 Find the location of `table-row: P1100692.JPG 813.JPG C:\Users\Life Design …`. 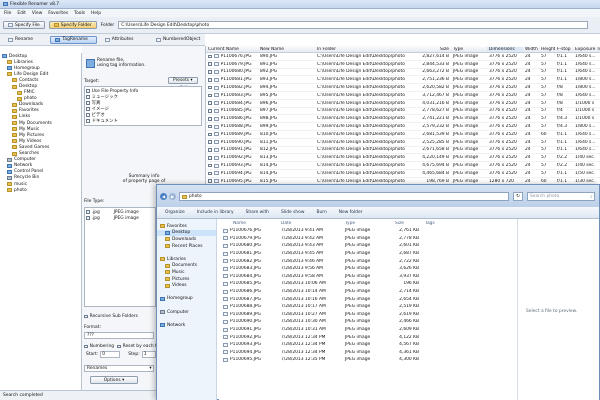

table-row: P1100692.JPG 813.JPG C:\Users\Life Design … is located at coordinates (403, 158).